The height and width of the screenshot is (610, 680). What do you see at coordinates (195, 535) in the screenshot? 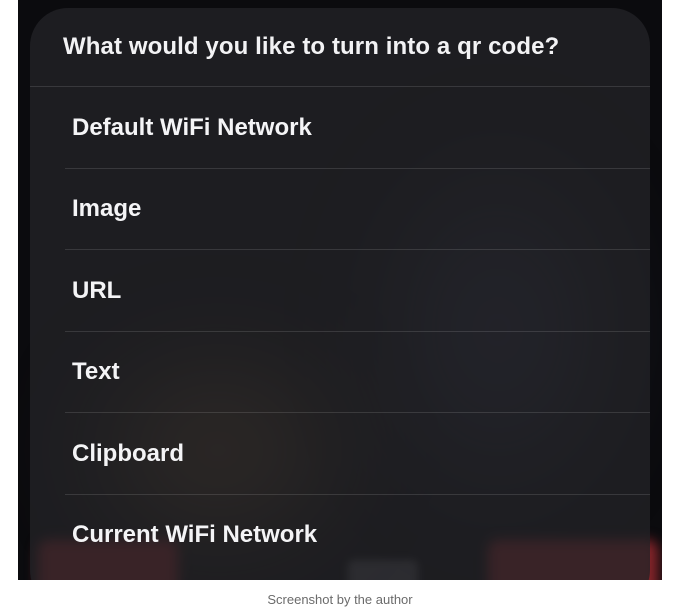
I see `option-label: Current WiFi Network` at bounding box center [195, 535].